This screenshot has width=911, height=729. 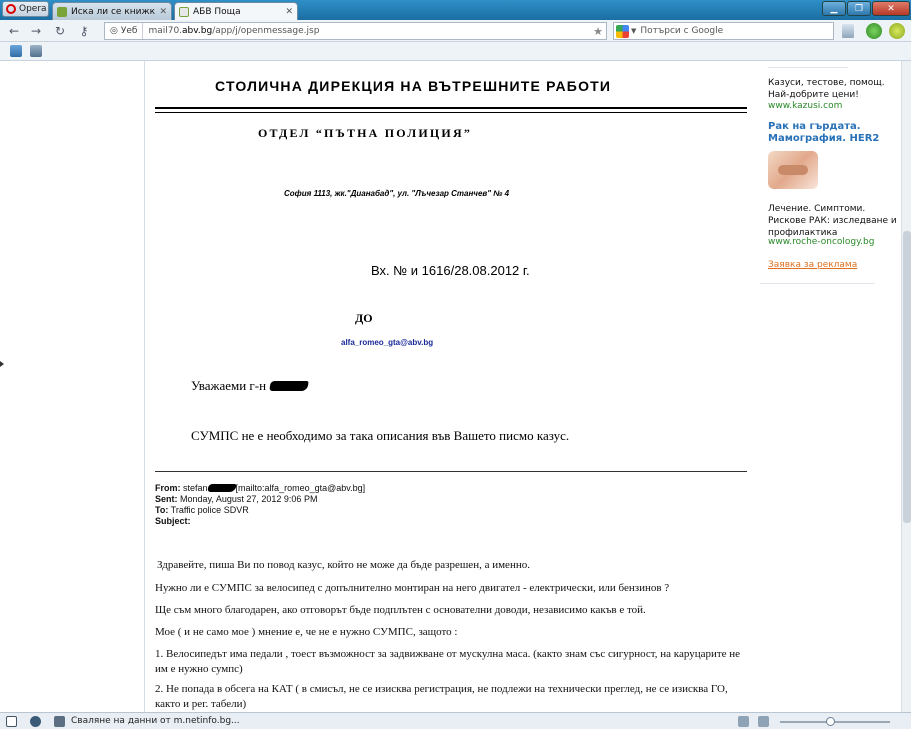 I want to click on forward-arrow-icon: →, so click(x=36, y=31).